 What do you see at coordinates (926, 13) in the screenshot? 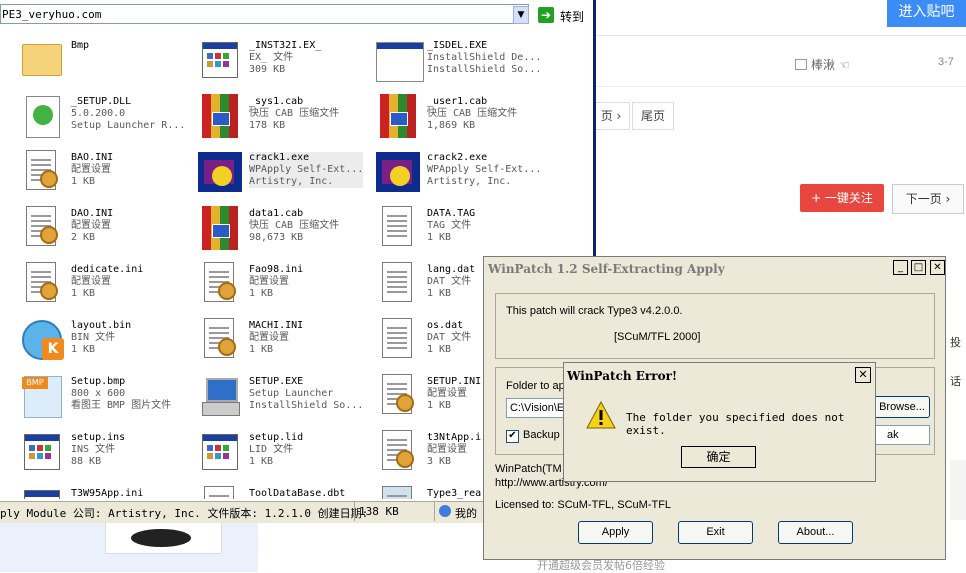
I see `enter-forum-button: 进入贴吧` at bounding box center [926, 13].